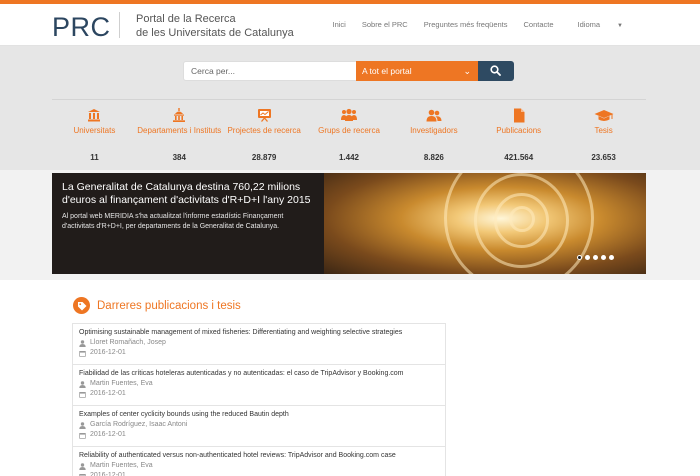  Describe the element at coordinates (215, 32) in the screenshot. I see `portal-name-line2: de les Universitats de Catalunya` at that location.